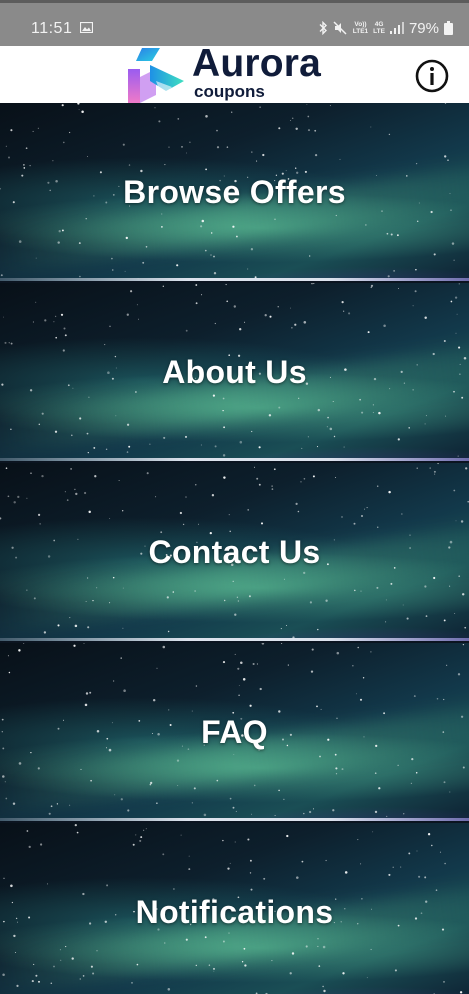 The height and width of the screenshot is (994, 469). I want to click on aurora-logo-icon, so click(156, 75).